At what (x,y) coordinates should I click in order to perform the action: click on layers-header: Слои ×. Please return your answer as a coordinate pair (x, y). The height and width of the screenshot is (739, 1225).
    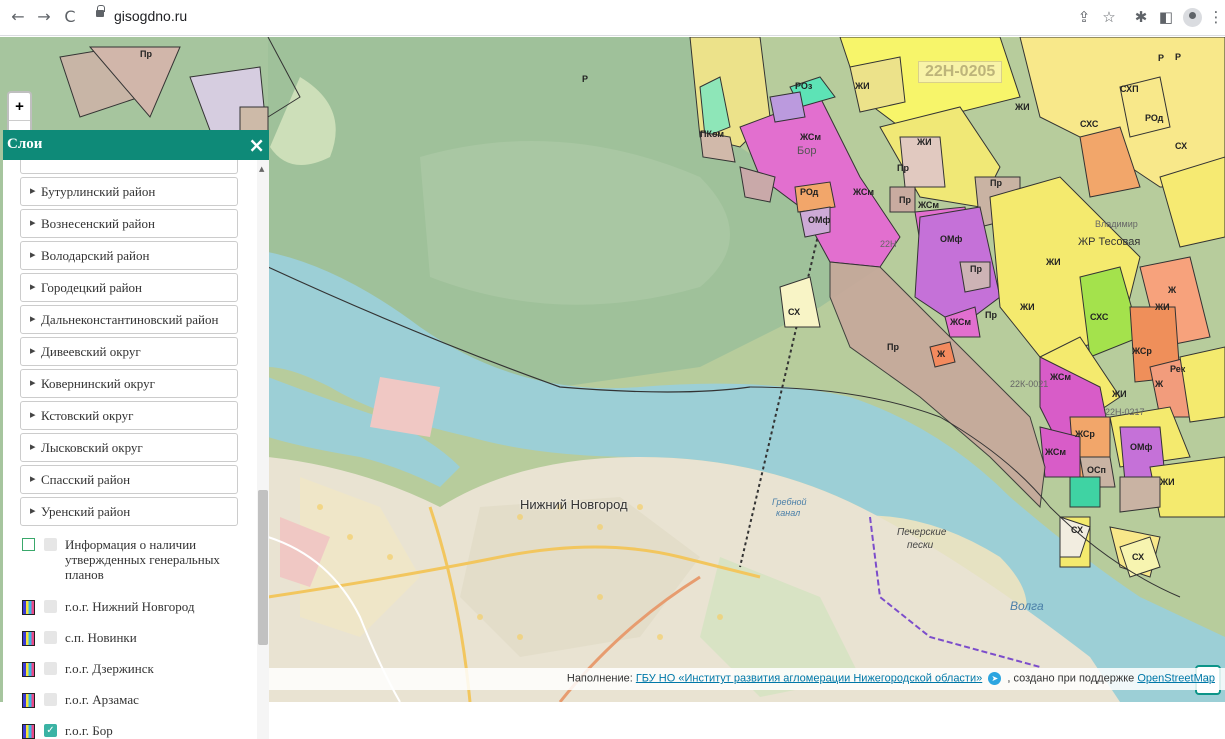
    Looking at the image, I should click on (136, 145).